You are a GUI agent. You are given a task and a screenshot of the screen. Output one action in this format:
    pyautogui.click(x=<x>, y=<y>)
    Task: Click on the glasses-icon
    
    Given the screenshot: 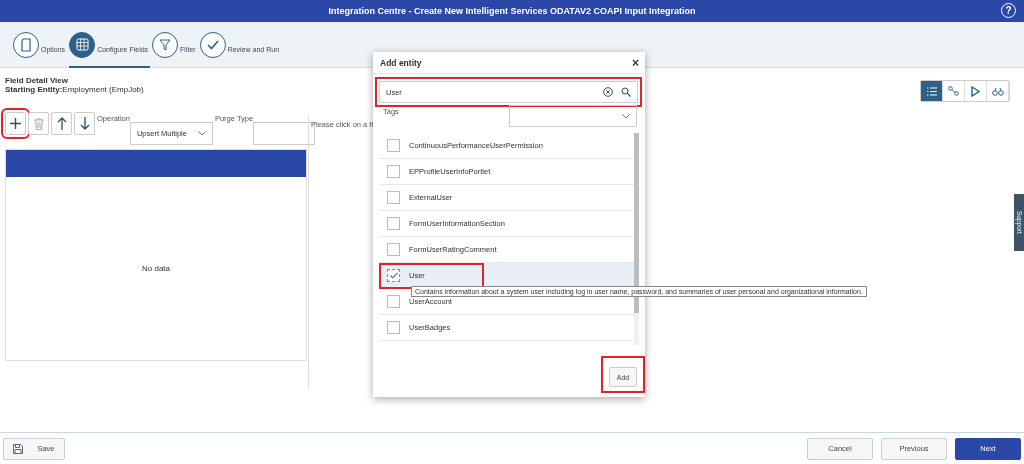 What is the action you would take?
    pyautogui.click(x=997, y=91)
    